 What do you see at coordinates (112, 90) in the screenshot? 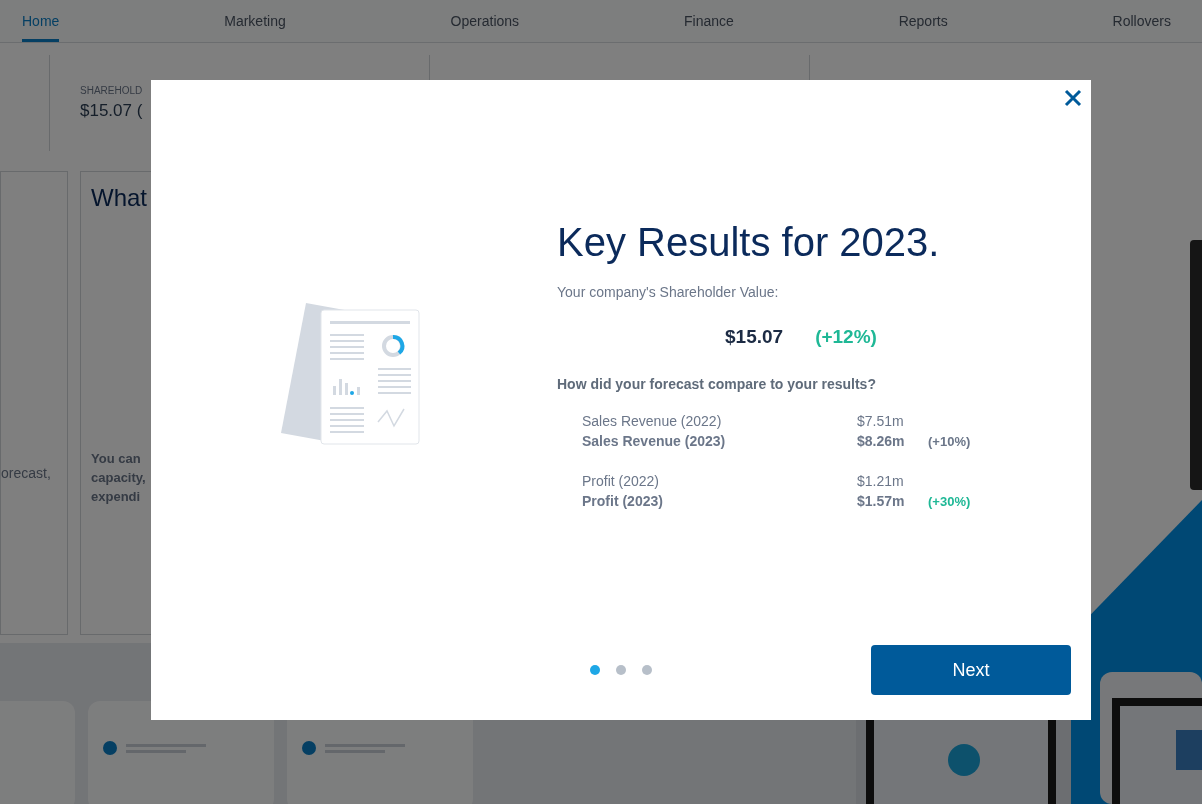
I see `stat-label: SHAREHOLD` at bounding box center [112, 90].